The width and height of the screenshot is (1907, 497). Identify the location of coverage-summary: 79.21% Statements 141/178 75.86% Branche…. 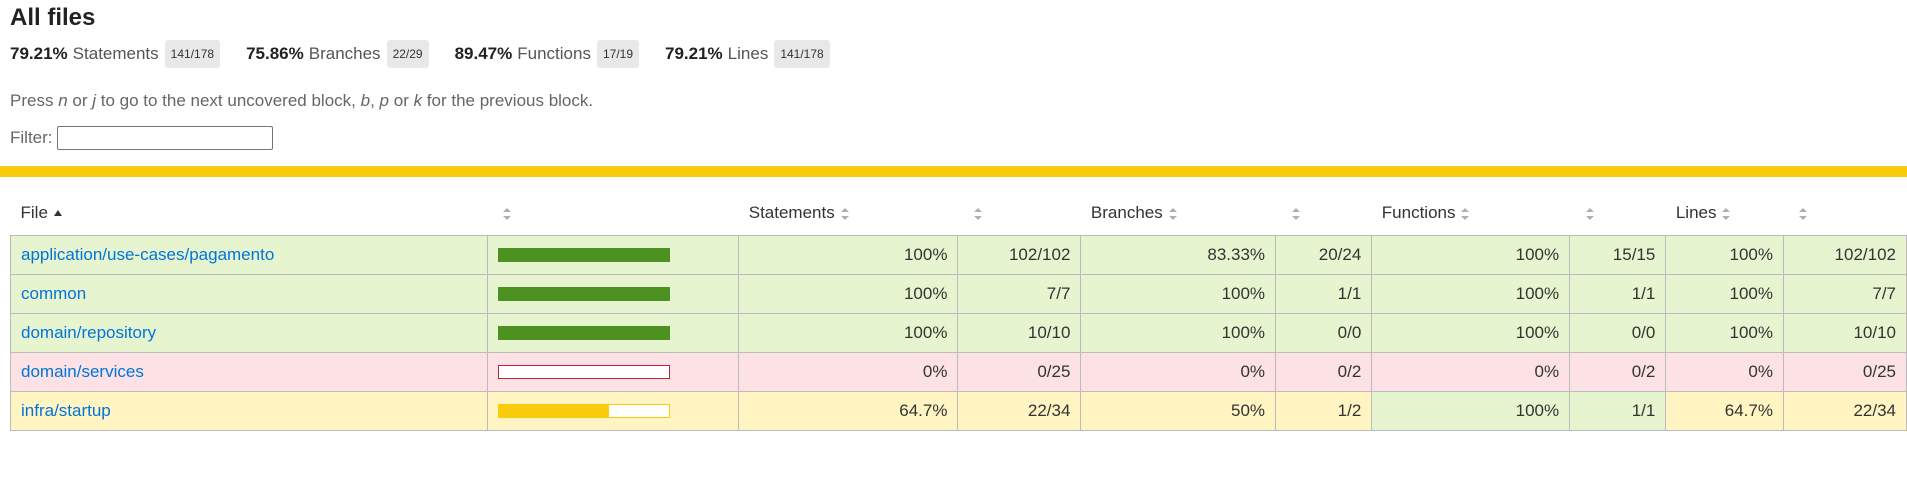
(953, 54).